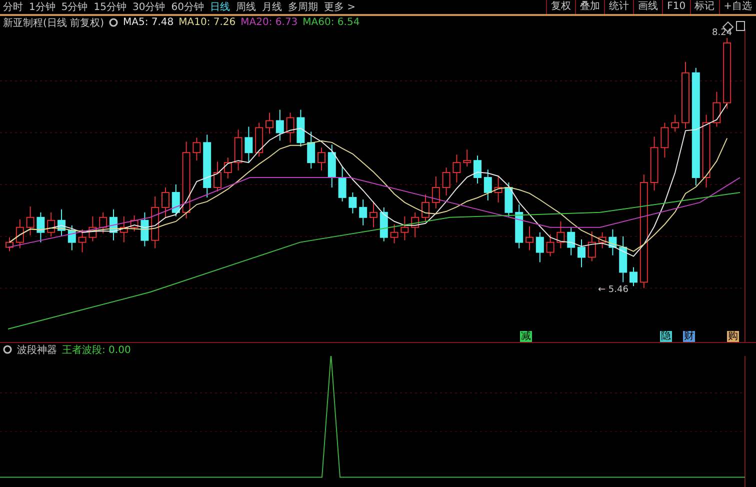 Image resolution: width=756 pixels, height=487 pixels. I want to click on moving-average-value: MA20: 6.73, so click(269, 22).